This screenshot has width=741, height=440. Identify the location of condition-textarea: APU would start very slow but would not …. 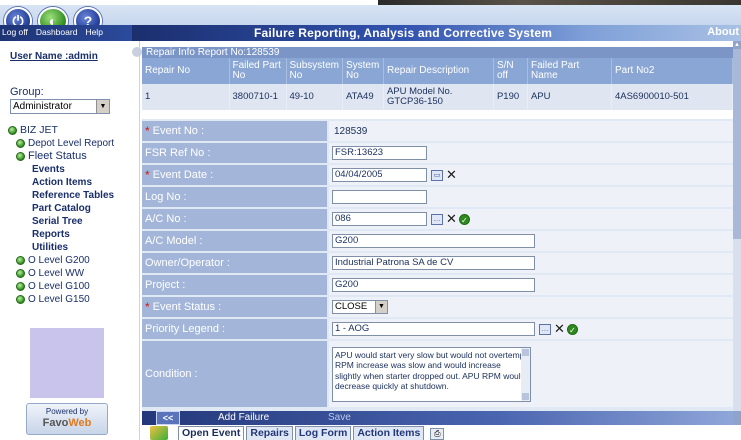
(431, 374).